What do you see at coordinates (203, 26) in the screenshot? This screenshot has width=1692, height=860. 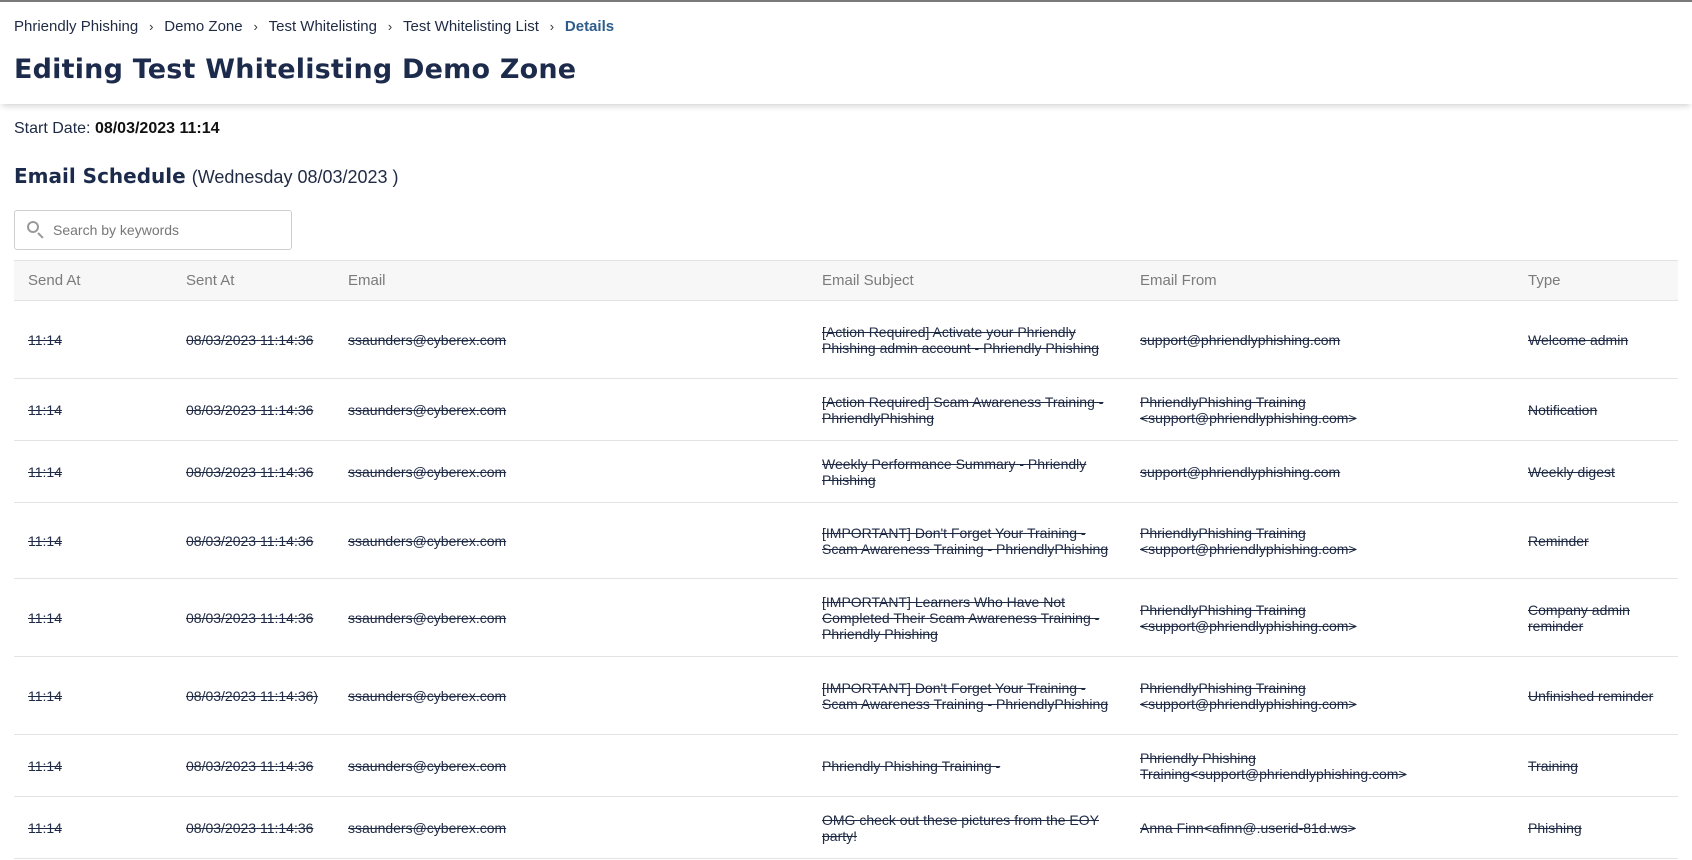 I see `breadcrumb-item-demo-zone: Demo Zone` at bounding box center [203, 26].